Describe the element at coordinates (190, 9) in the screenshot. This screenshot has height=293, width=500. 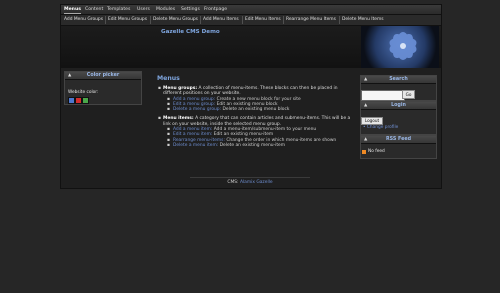
I see `nav-settings: Settings` at that location.